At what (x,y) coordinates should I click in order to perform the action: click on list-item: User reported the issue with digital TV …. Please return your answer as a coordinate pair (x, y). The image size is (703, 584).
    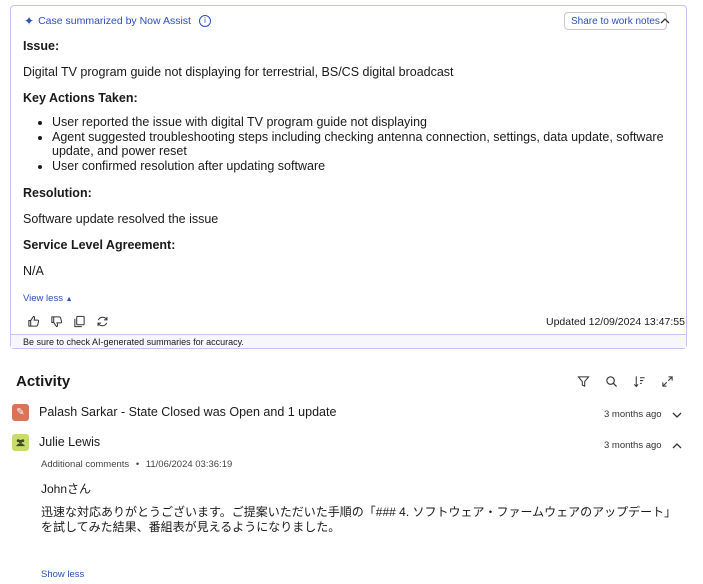
    Looking at the image, I should click on (372, 122).